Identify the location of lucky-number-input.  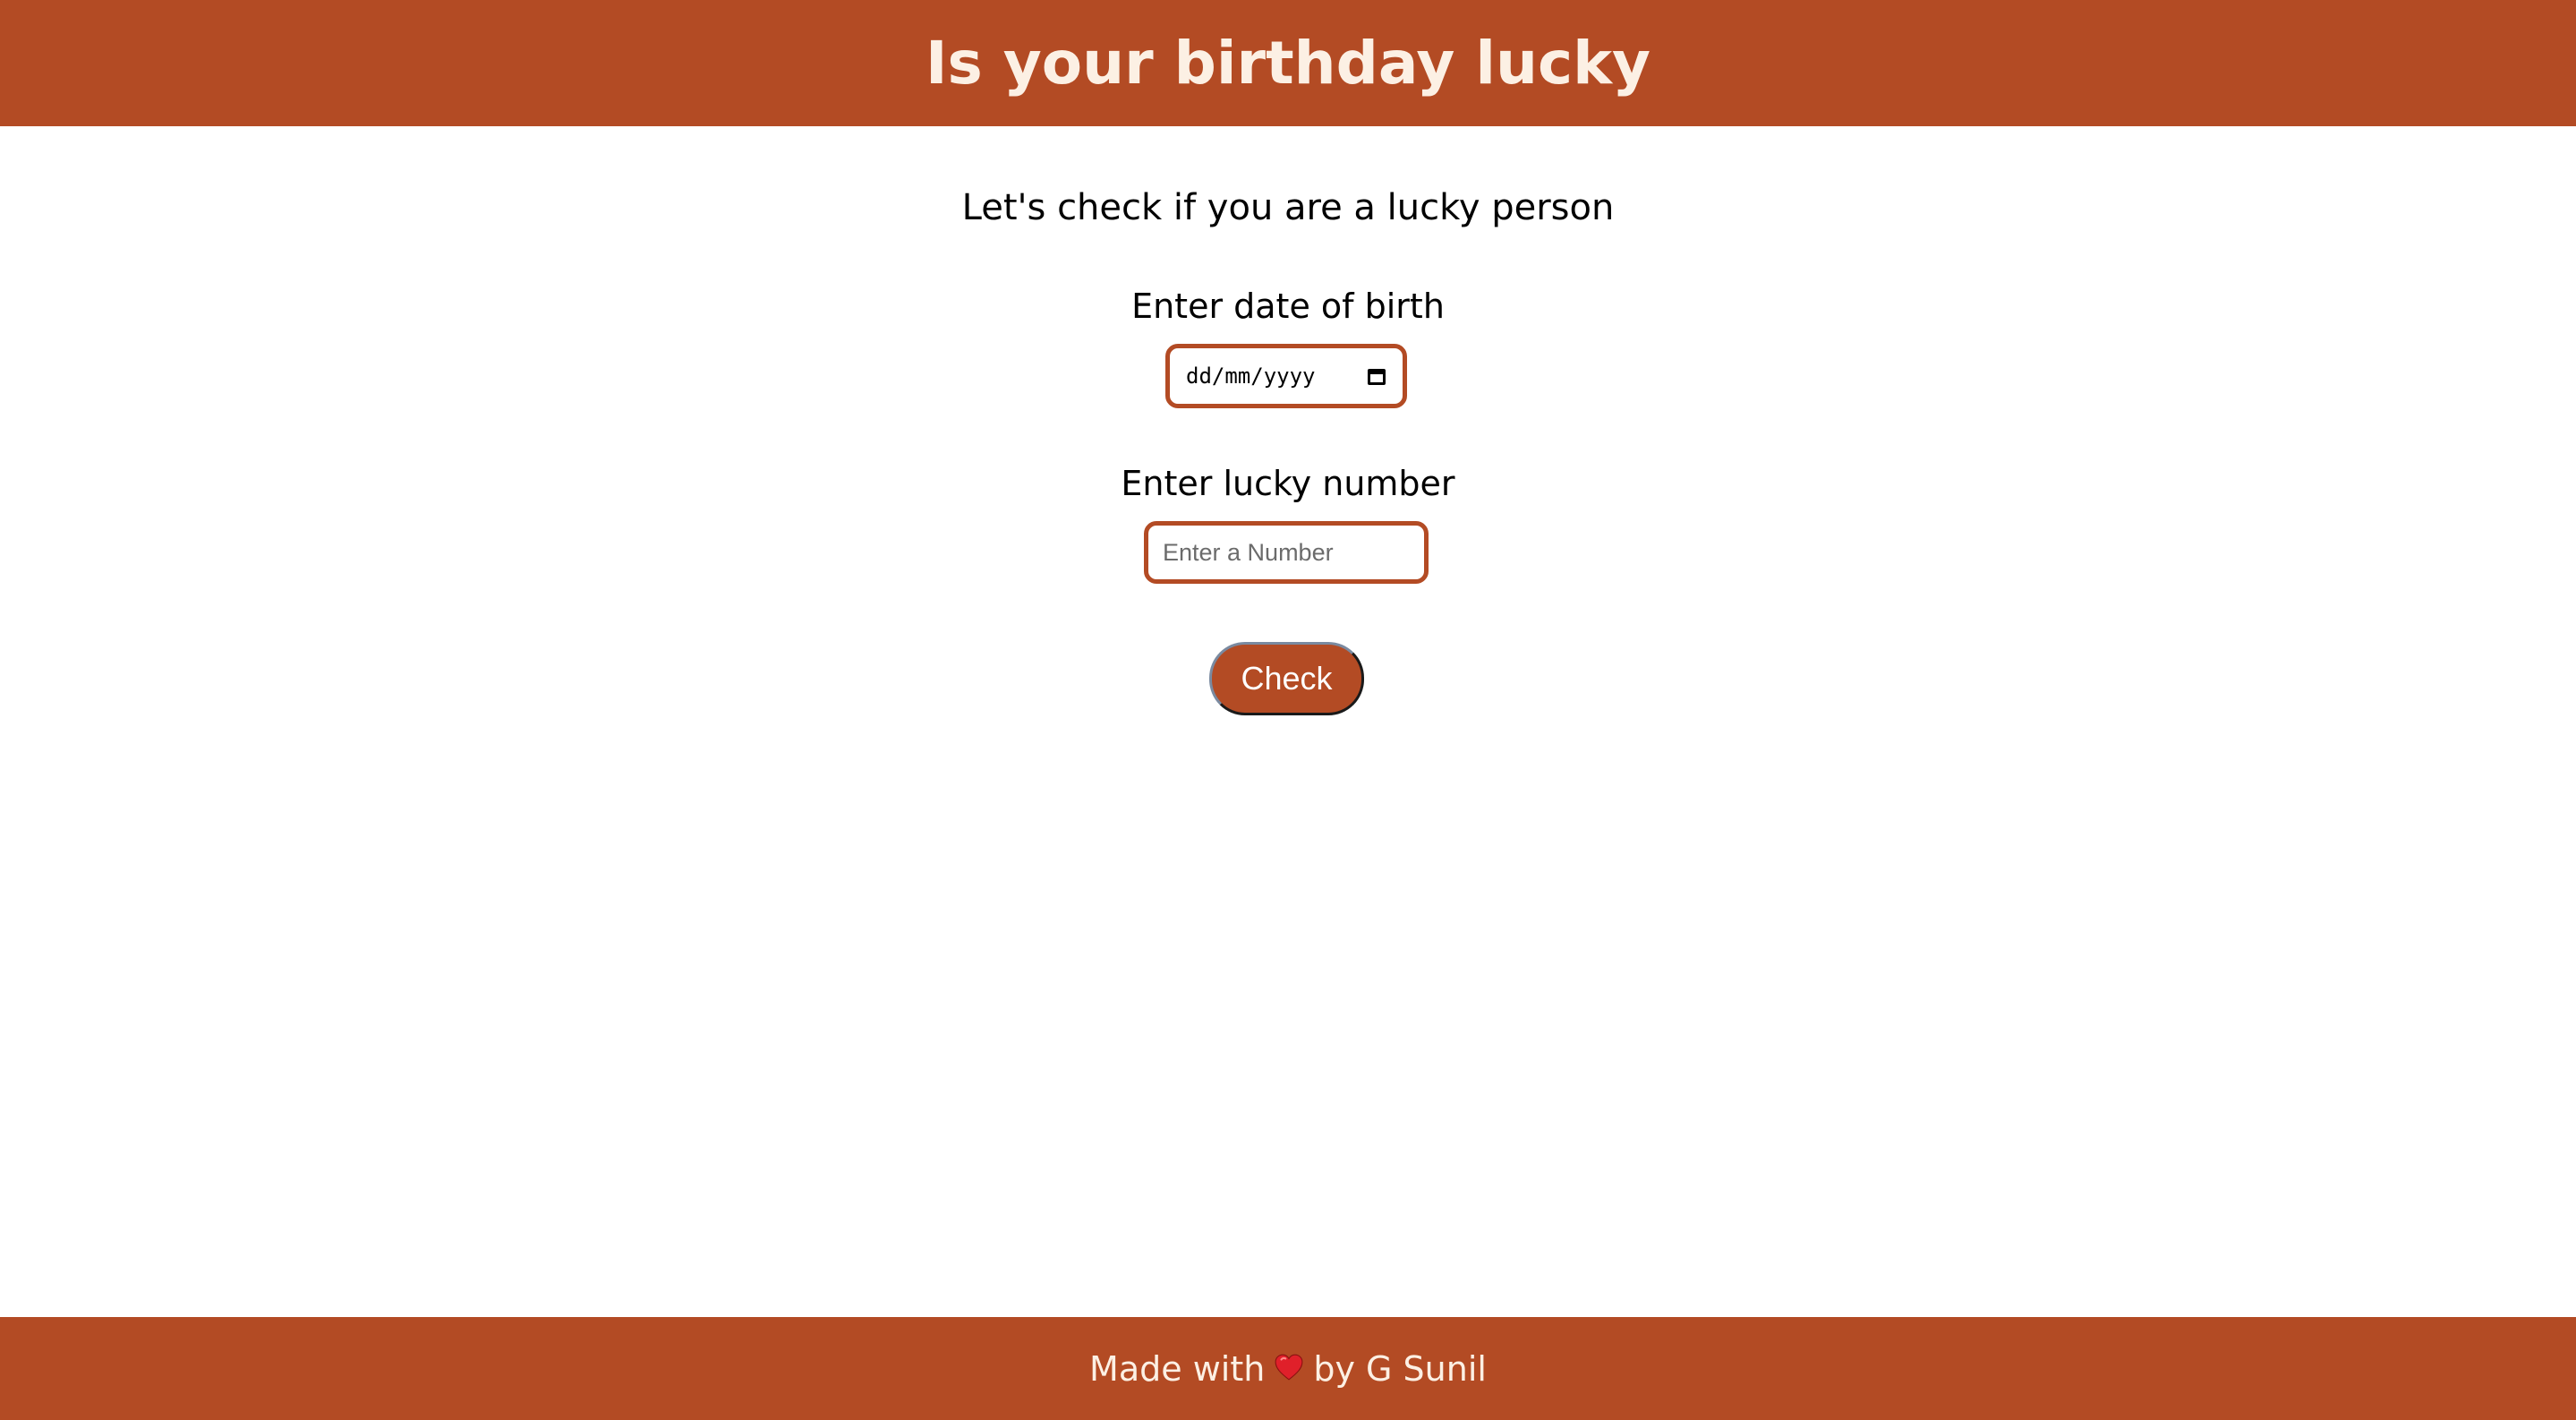
(1286, 553).